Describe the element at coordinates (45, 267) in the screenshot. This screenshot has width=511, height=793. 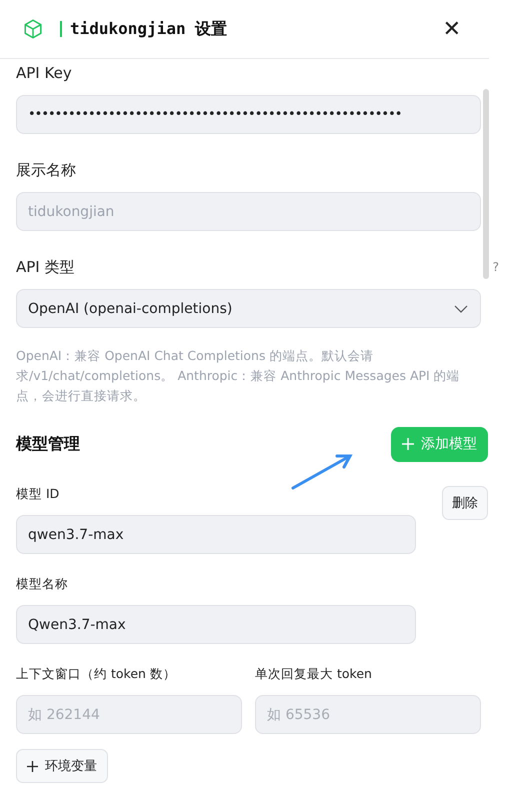
I see `field-label: API 类型` at that location.